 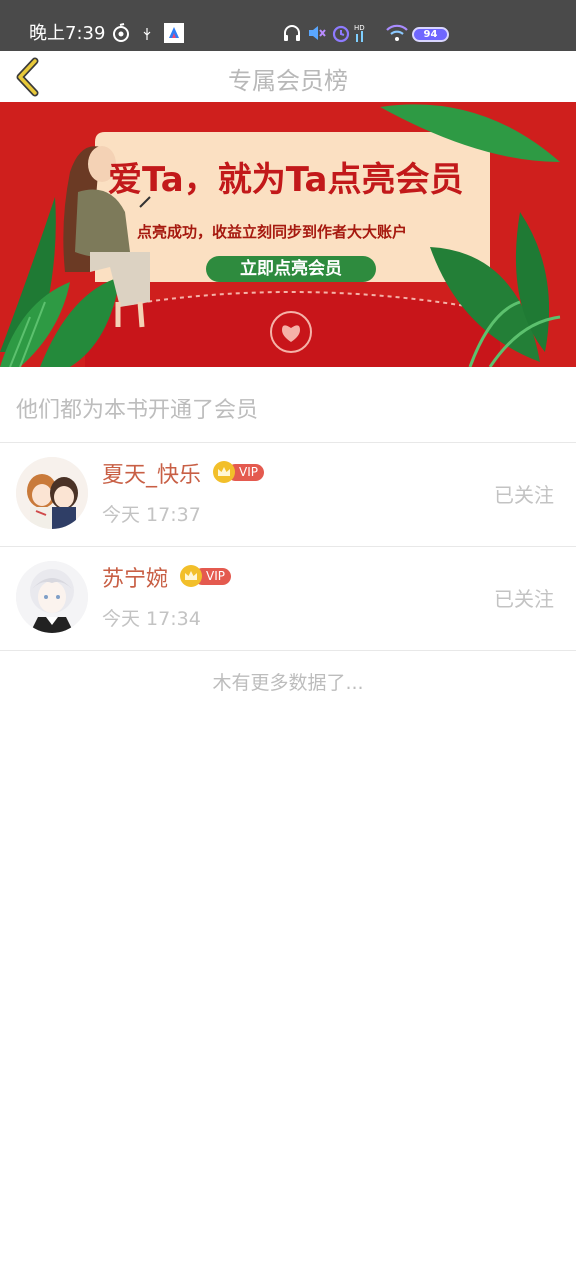 I want to click on mute-icon, so click(x=317, y=33).